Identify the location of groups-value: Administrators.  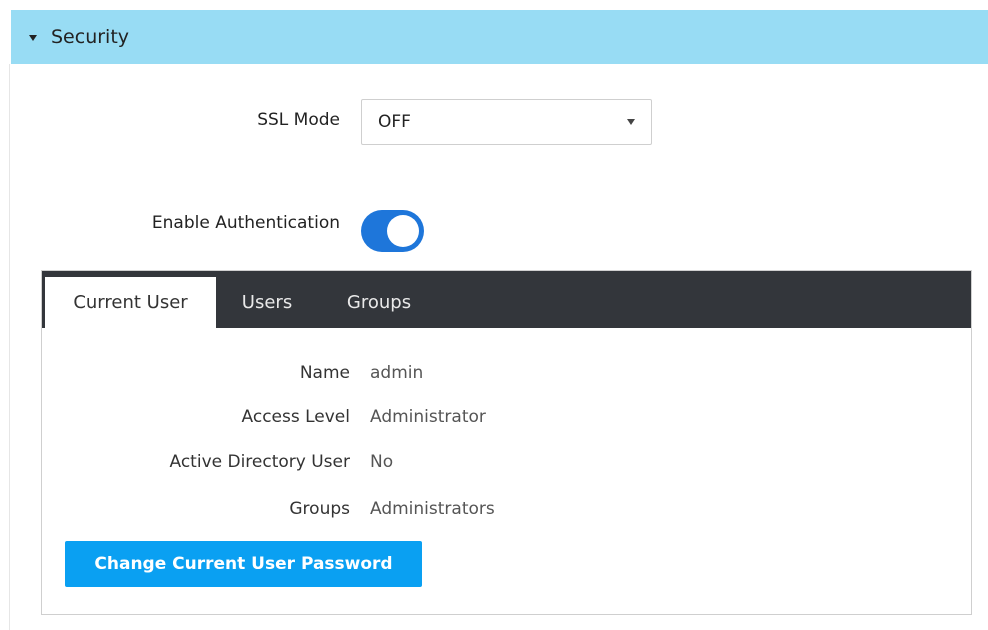
(432, 509).